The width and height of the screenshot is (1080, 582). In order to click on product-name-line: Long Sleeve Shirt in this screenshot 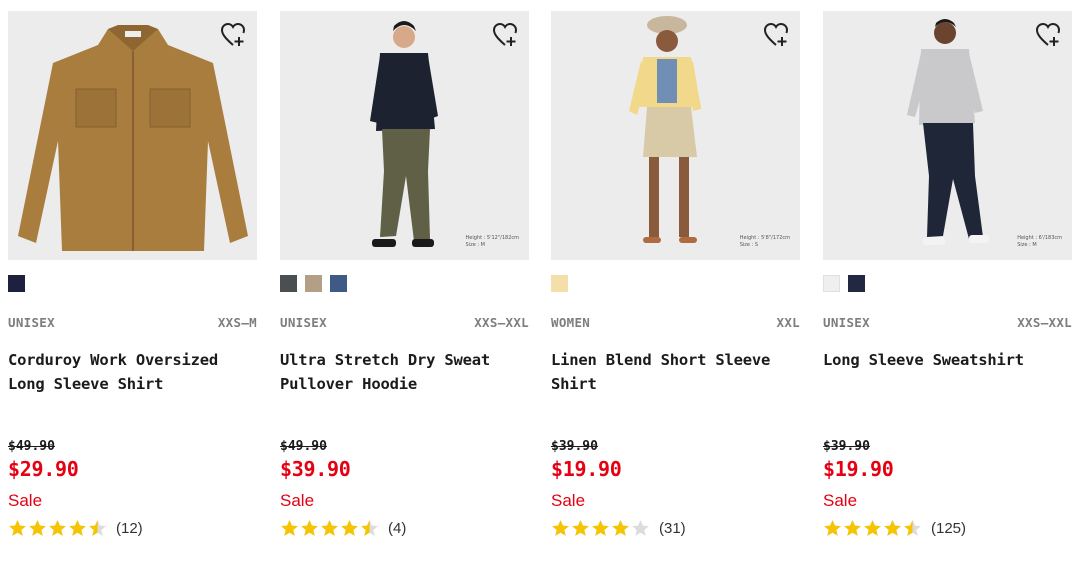, I will do `click(86, 384)`.